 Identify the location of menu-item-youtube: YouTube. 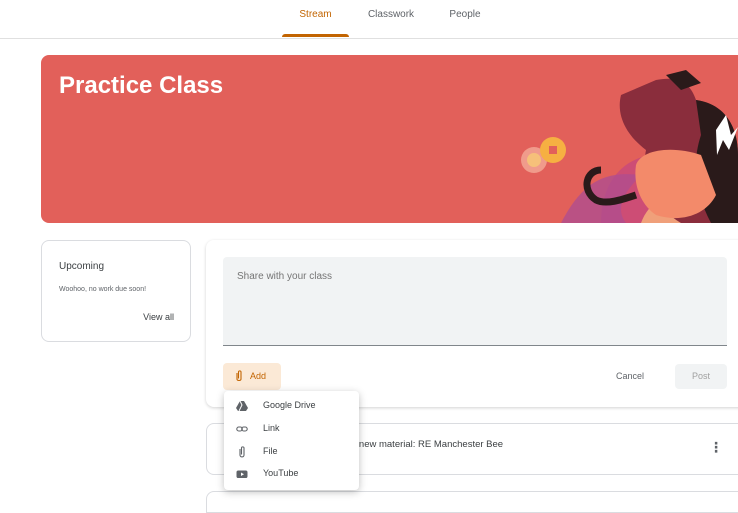
(291, 474).